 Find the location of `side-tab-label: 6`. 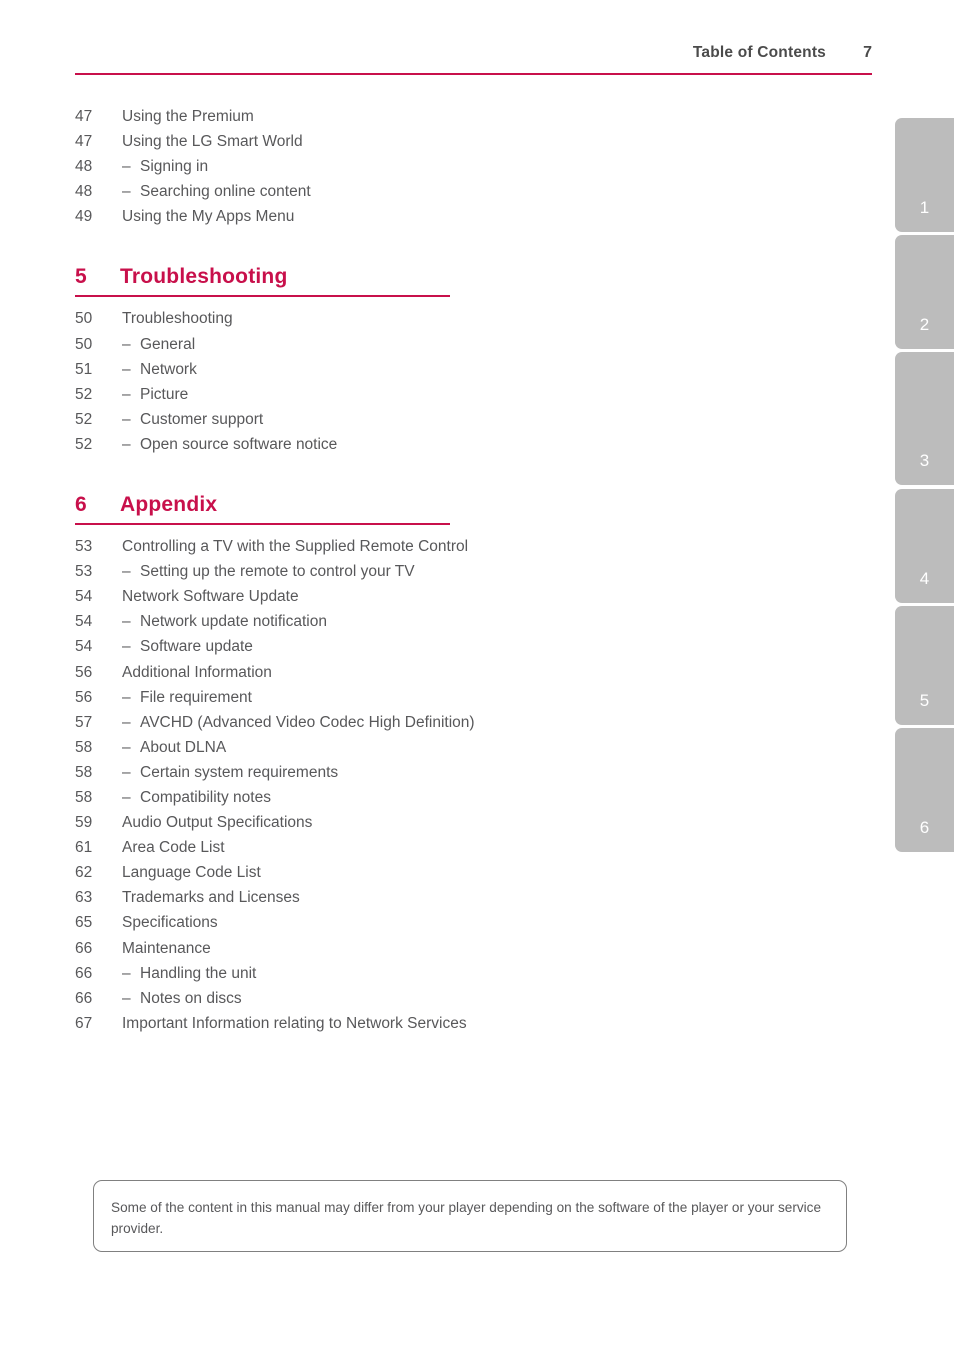

side-tab-label: 6 is located at coordinates (924, 827).